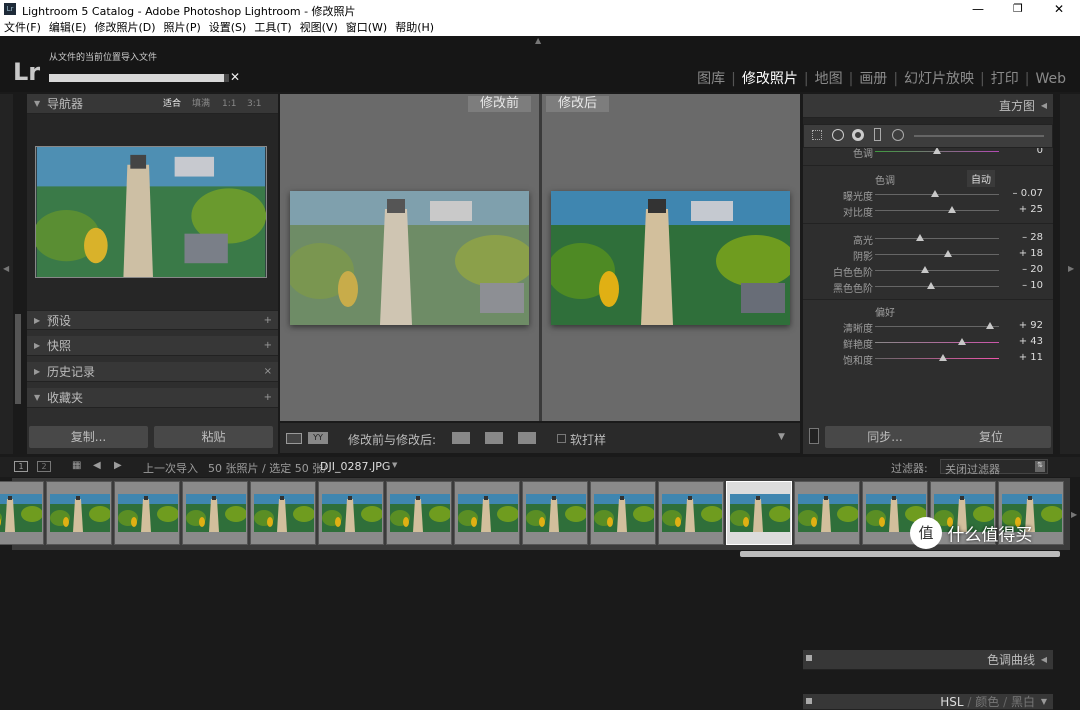 The image size is (1080, 710). Describe the element at coordinates (877, 134) in the screenshot. I see `graduated-filter-icon` at that location.